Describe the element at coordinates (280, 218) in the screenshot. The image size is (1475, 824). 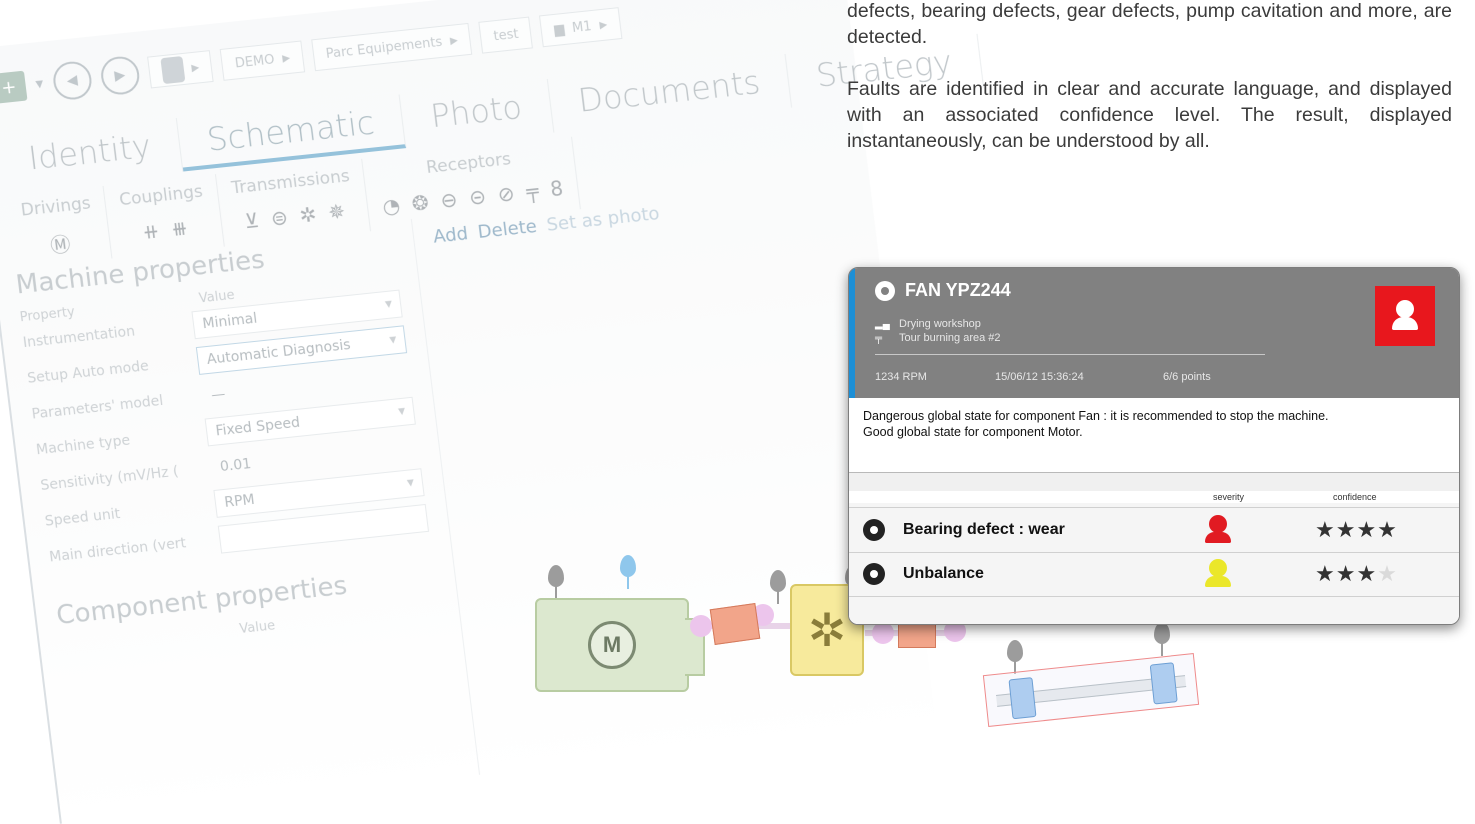
I see `pulley-icon: ⊜` at that location.